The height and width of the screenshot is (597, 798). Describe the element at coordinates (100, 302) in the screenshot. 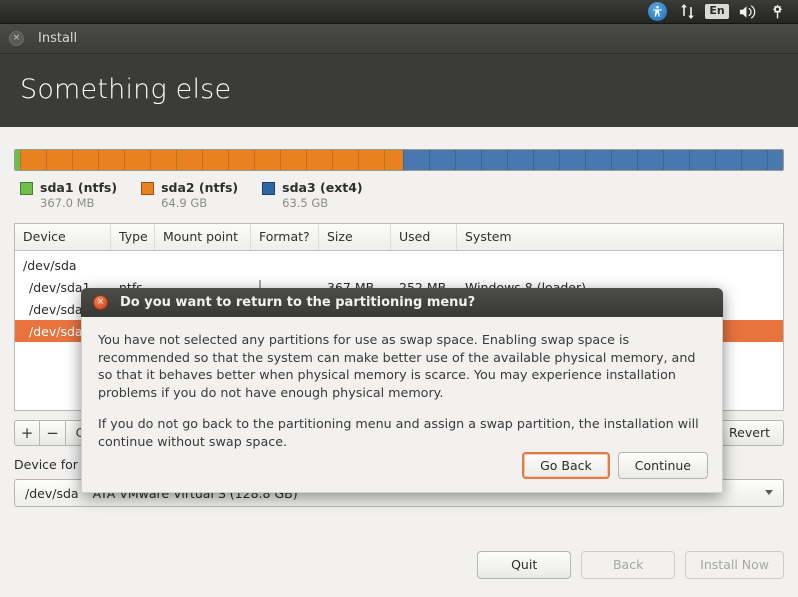

I see `dialog-close-icon: ×` at that location.